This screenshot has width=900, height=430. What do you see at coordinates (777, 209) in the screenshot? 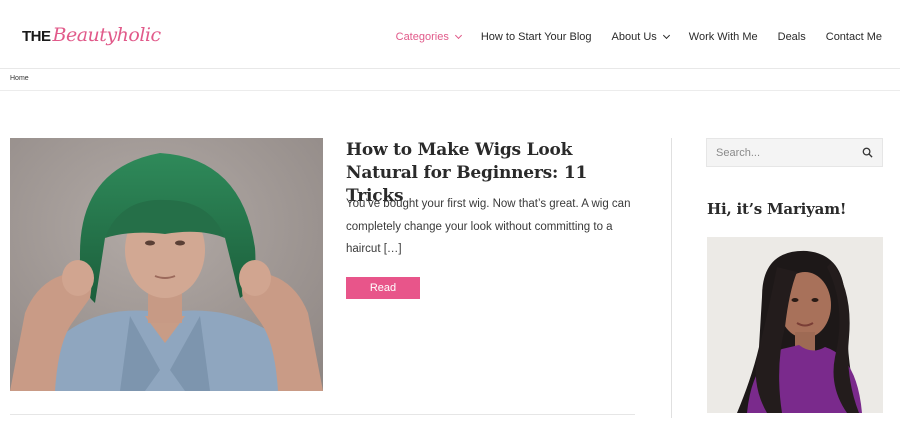
I see `sidebar-widget-title: Hi, it’s Mariyam!` at bounding box center [777, 209].